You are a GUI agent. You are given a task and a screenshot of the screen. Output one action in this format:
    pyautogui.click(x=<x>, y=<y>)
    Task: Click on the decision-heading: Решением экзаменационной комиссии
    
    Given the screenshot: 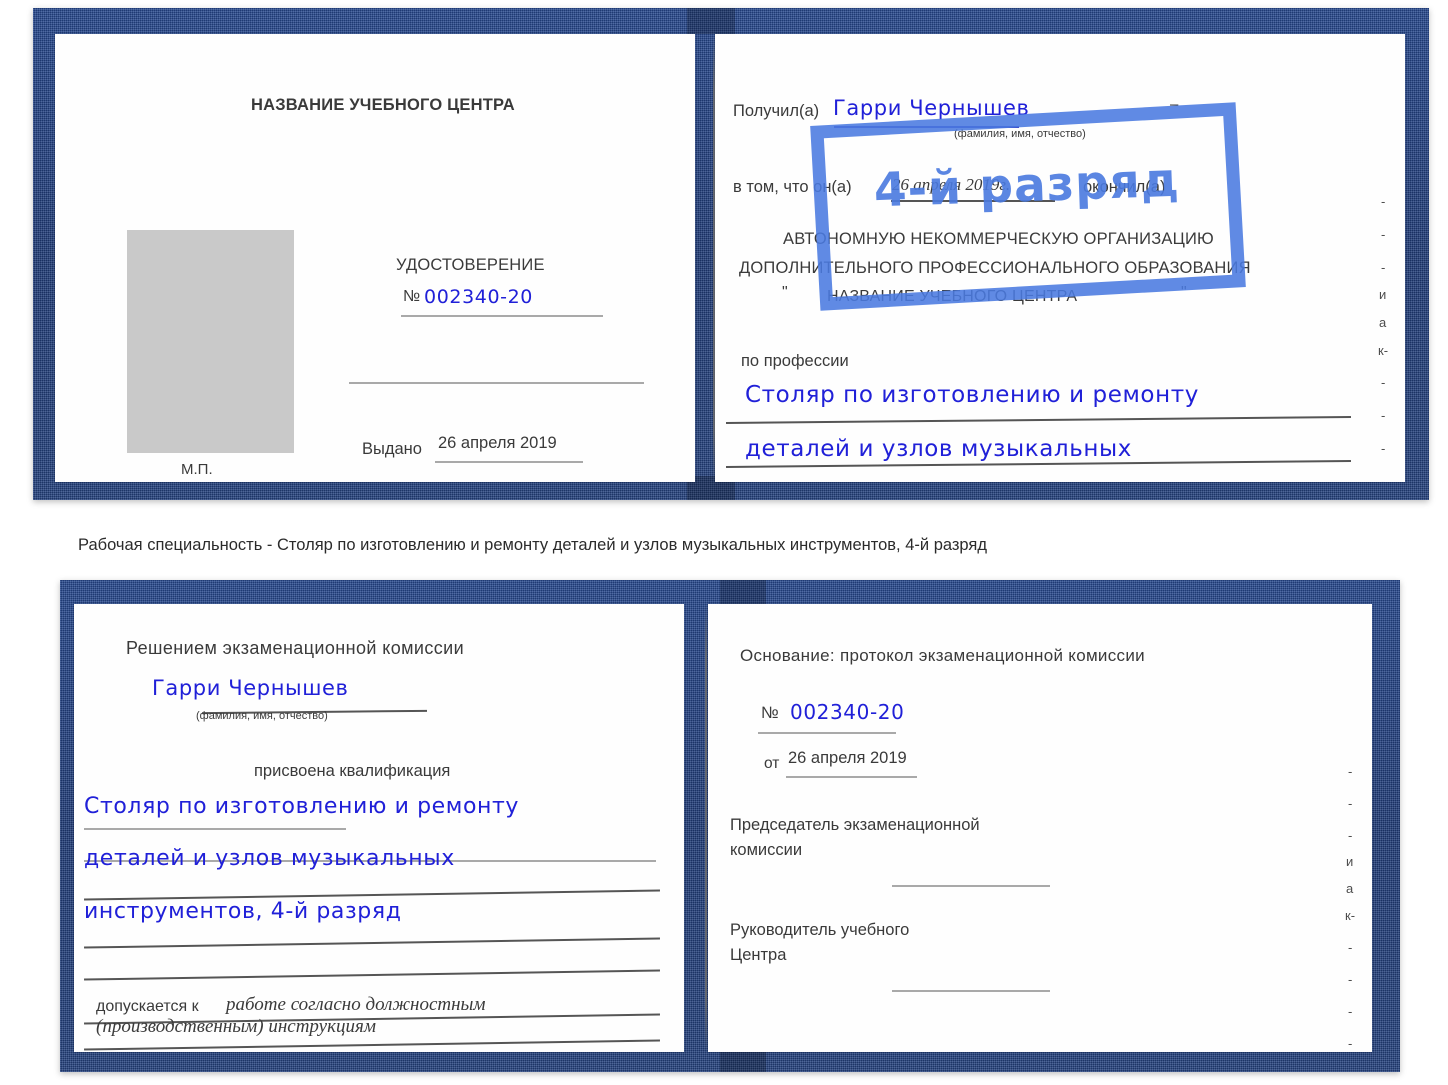 What is the action you would take?
    pyautogui.click(x=295, y=648)
    